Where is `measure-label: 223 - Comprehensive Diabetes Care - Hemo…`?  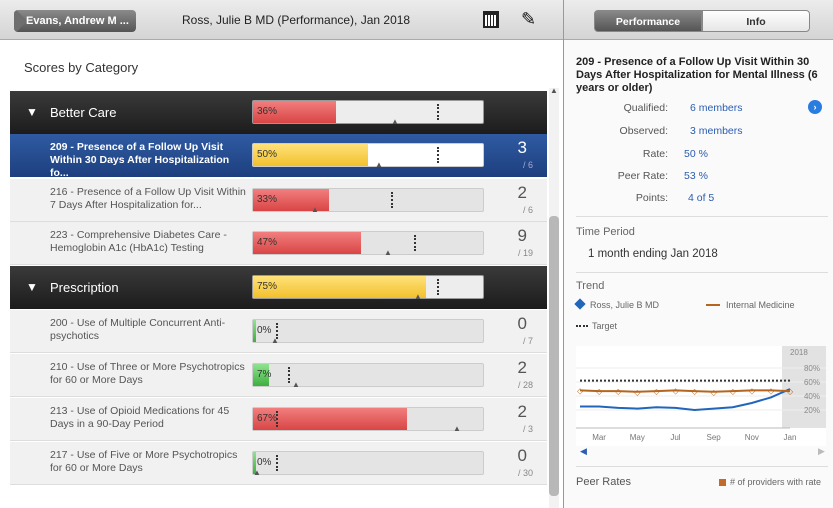
measure-label: 223 - Comprehensive Diabetes Care - Hemo… is located at coordinates (138, 241).